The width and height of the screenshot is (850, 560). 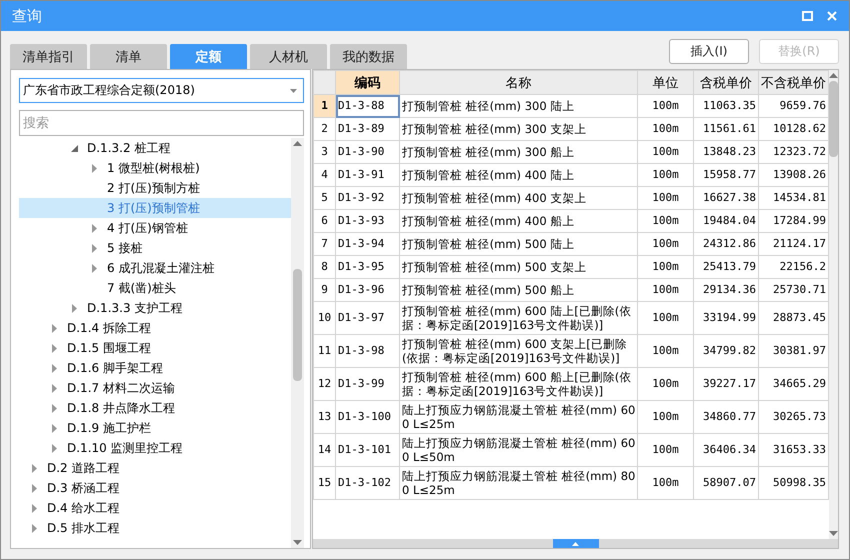 I want to click on tree-item: 2 打(压)预制方桩, so click(x=155, y=188).